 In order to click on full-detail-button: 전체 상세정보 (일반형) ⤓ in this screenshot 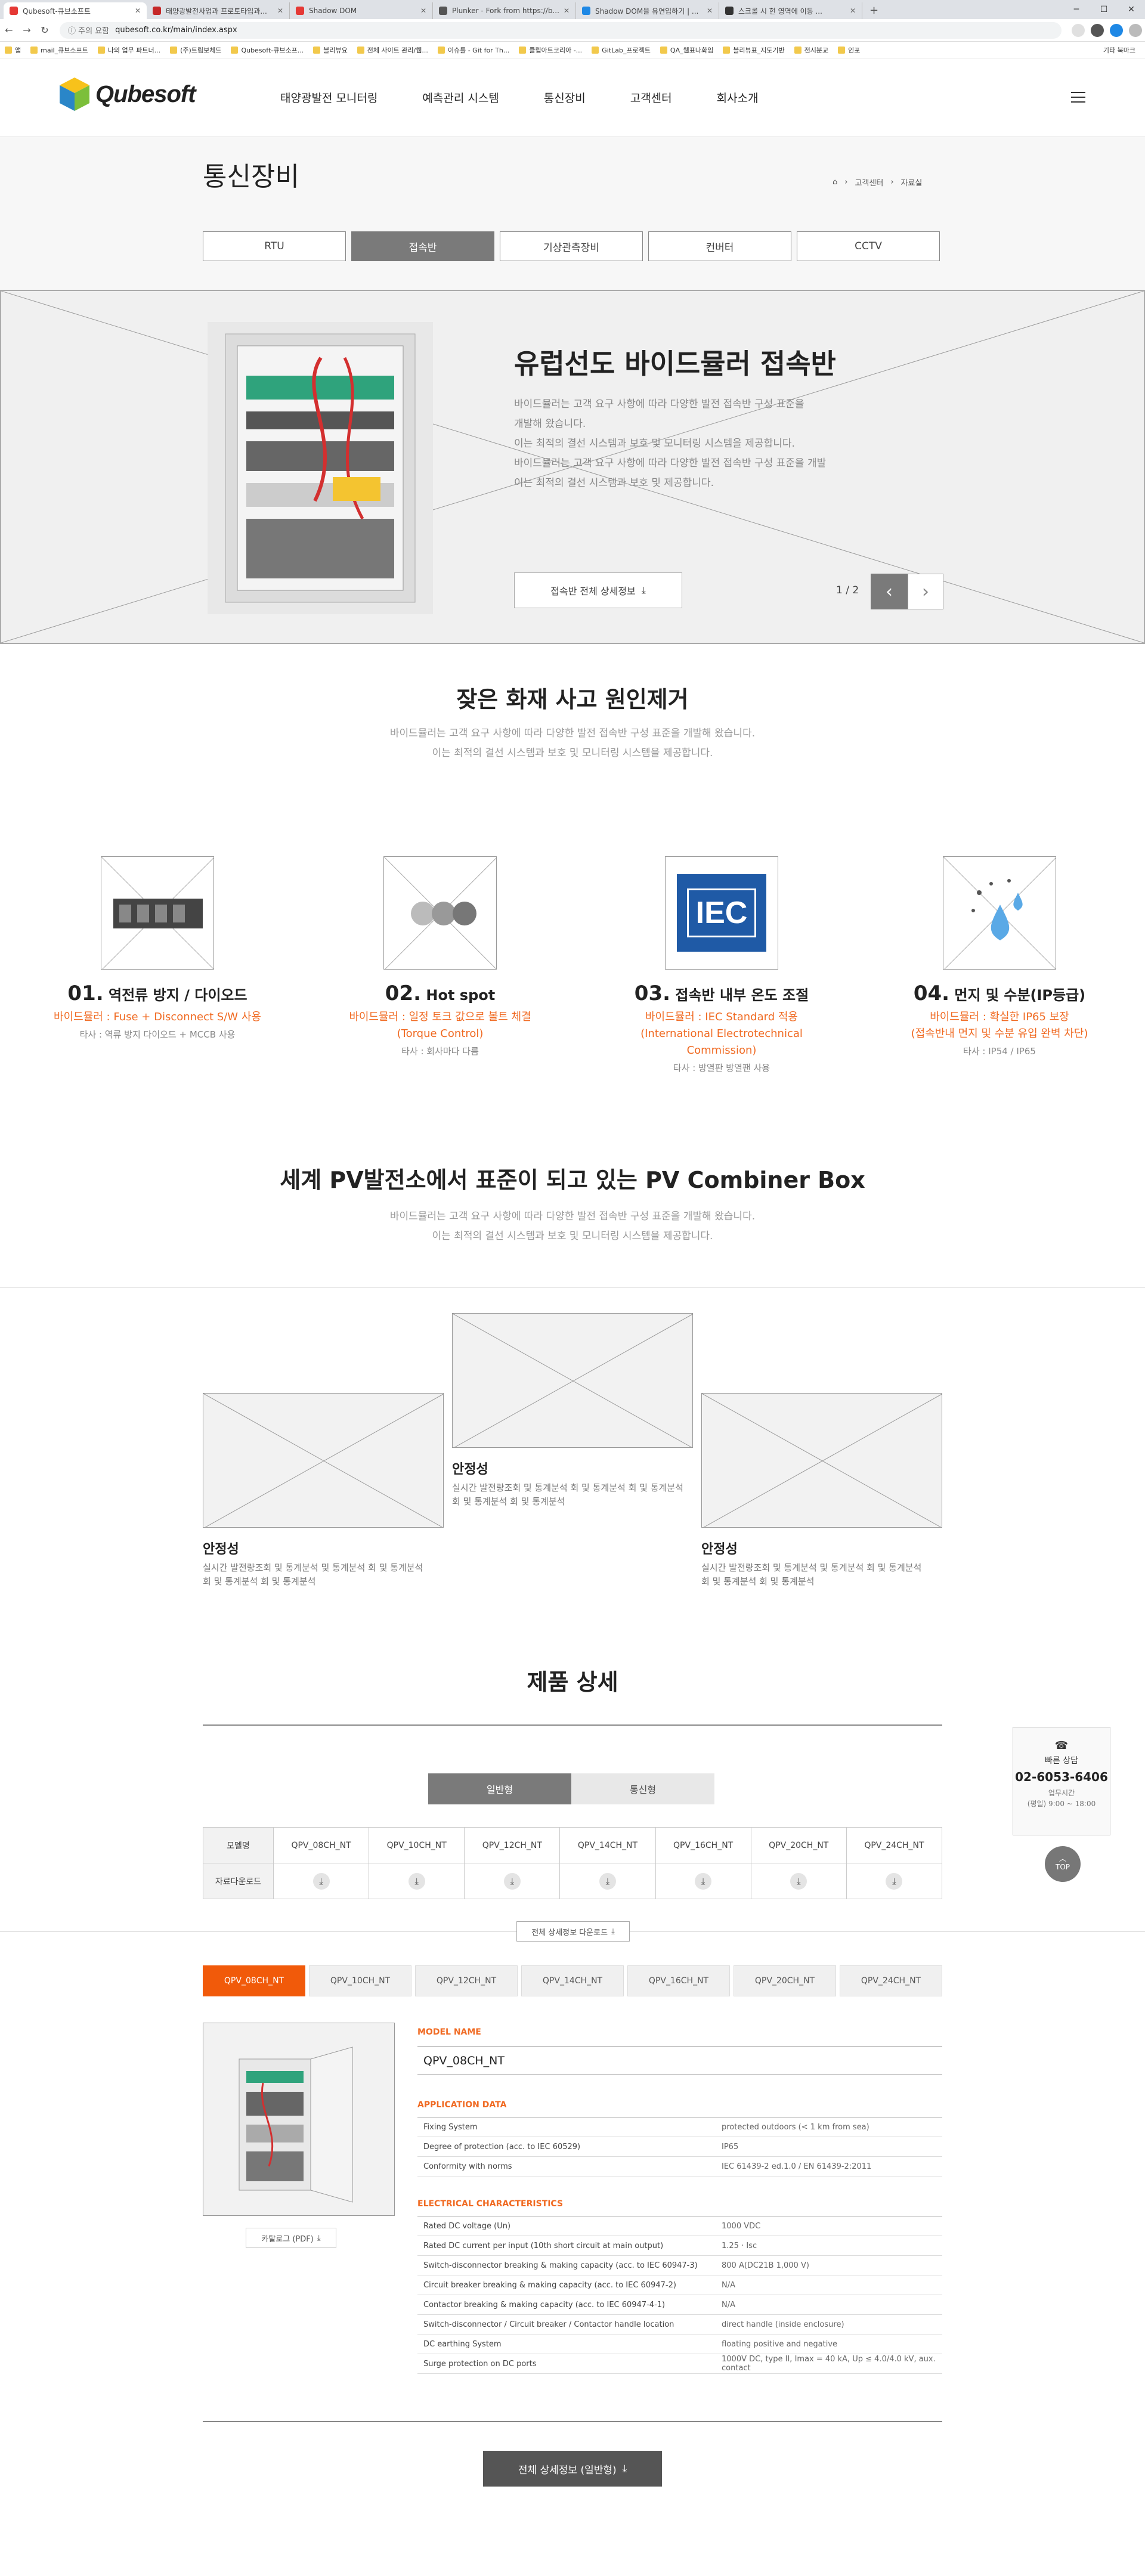, I will do `click(572, 2469)`.